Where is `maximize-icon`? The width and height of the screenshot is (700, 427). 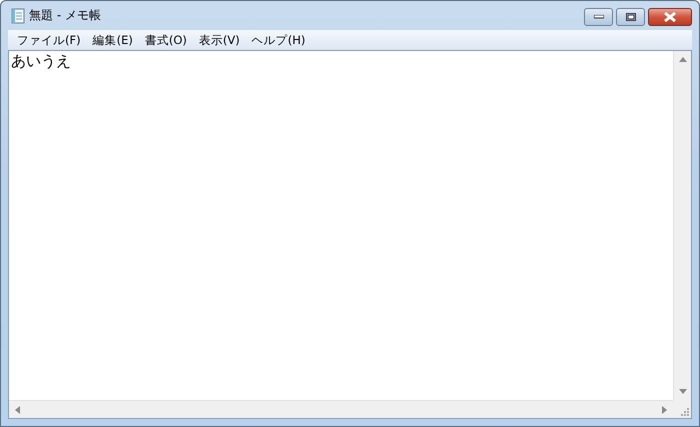
maximize-icon is located at coordinates (631, 17).